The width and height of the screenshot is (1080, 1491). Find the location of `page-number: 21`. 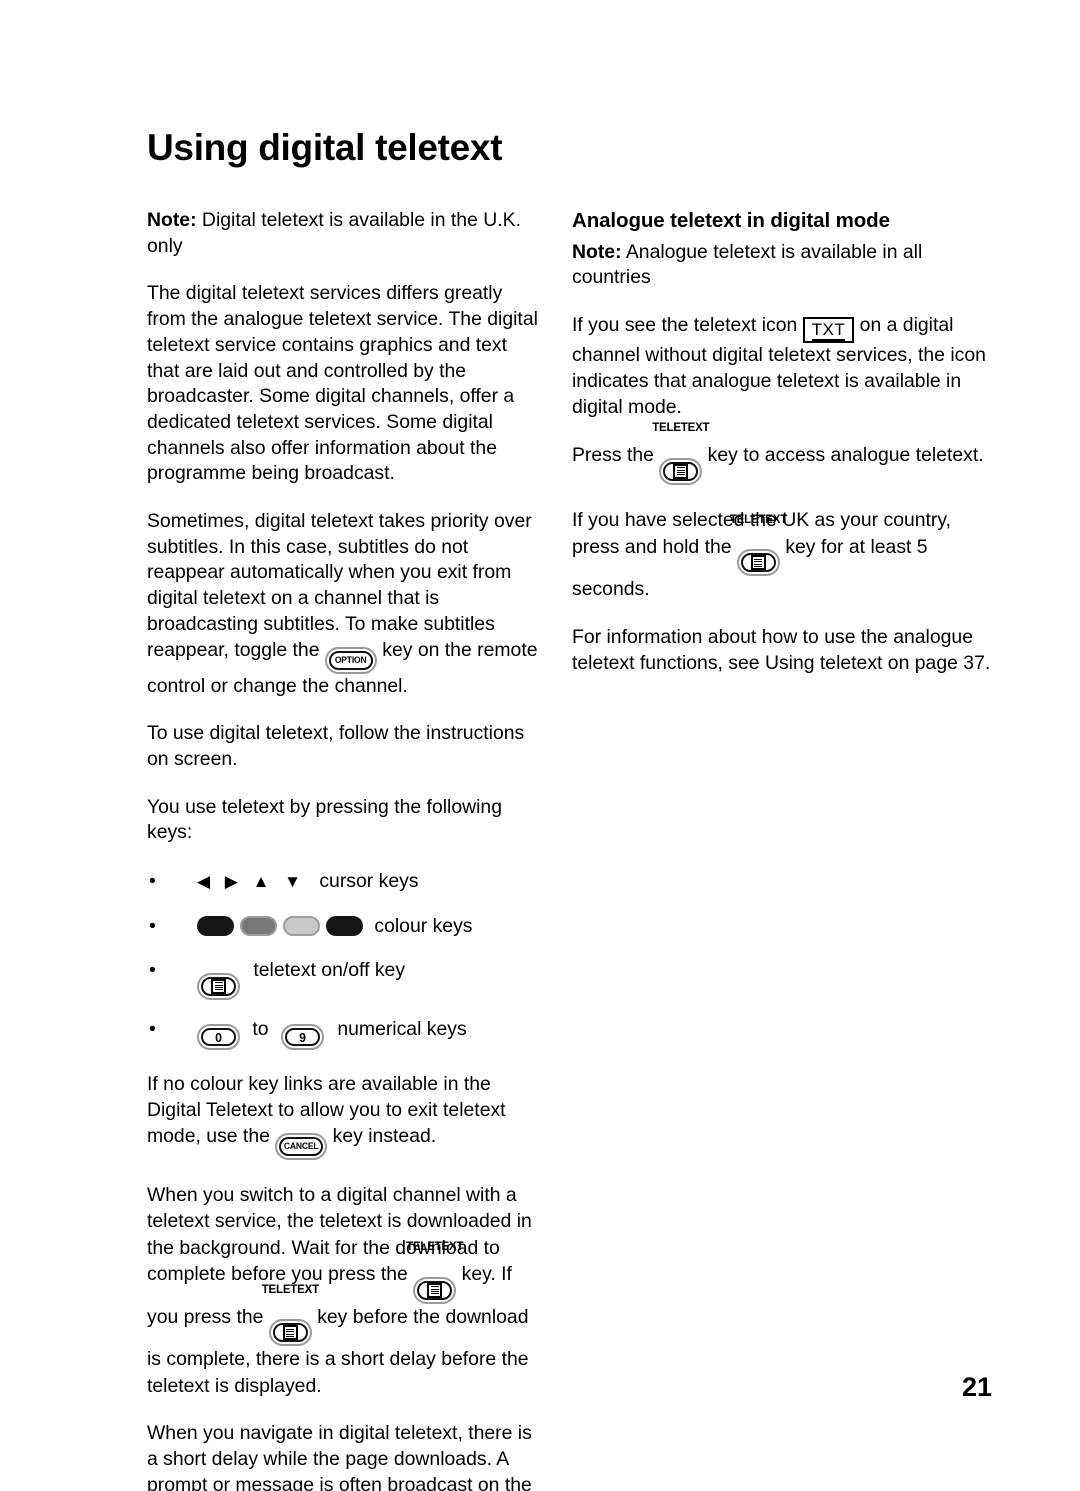

page-number: 21 is located at coordinates (976, 1387).